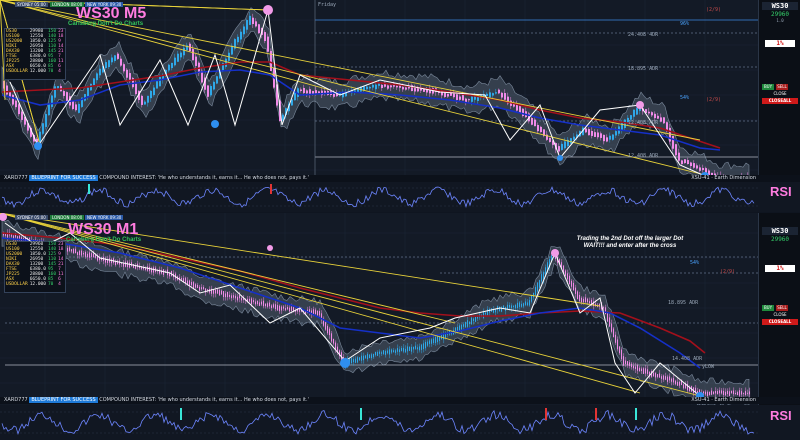 The height and width of the screenshot is (440, 800). Describe the element at coordinates (780, 43) in the screenshot. I see `top-pct-badge: 1%` at that location.